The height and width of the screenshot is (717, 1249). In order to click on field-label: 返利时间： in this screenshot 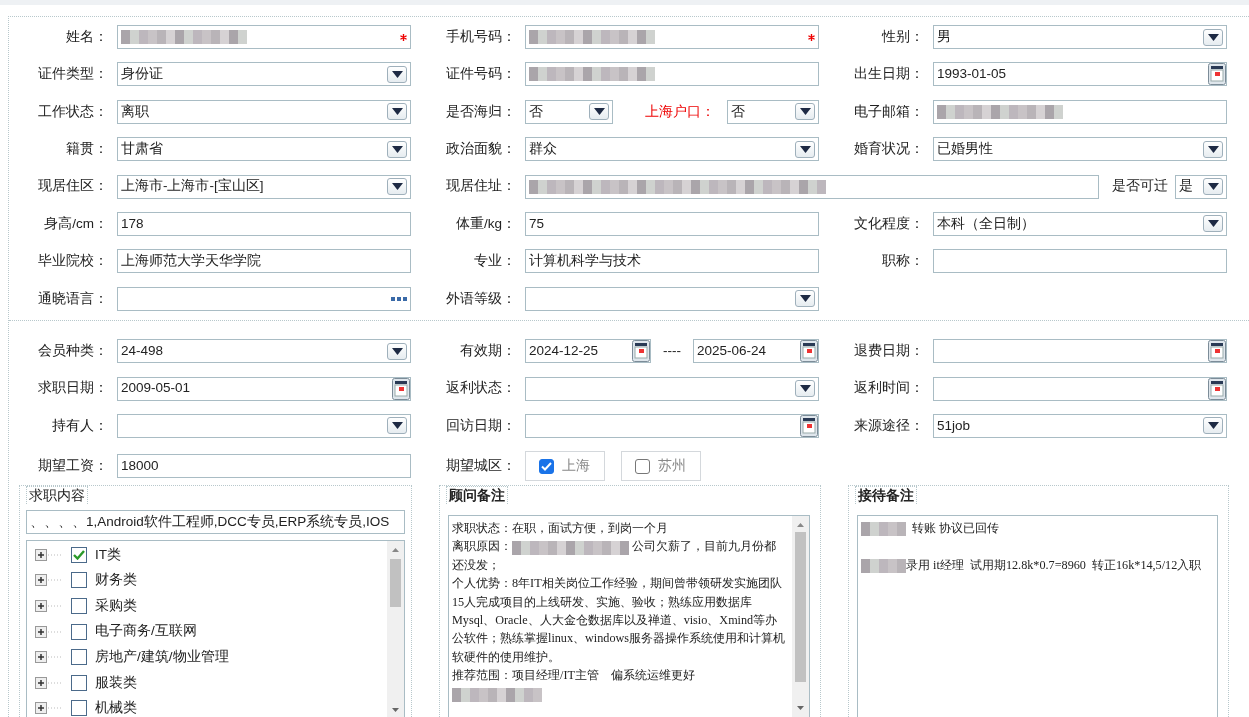, I will do `click(888, 388)`.